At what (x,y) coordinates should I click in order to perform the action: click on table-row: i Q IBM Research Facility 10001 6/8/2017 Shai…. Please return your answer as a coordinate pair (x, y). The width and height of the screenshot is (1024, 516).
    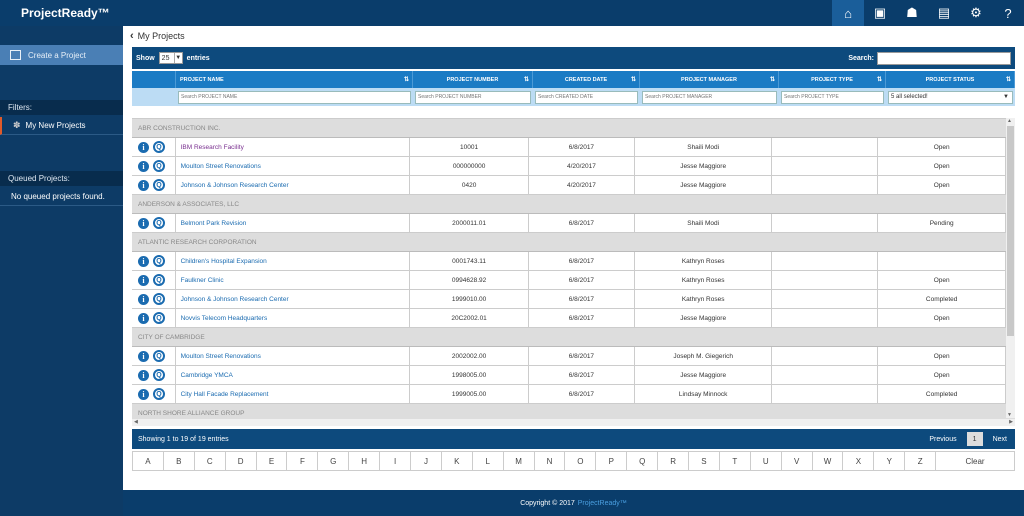
    Looking at the image, I should click on (569, 147).